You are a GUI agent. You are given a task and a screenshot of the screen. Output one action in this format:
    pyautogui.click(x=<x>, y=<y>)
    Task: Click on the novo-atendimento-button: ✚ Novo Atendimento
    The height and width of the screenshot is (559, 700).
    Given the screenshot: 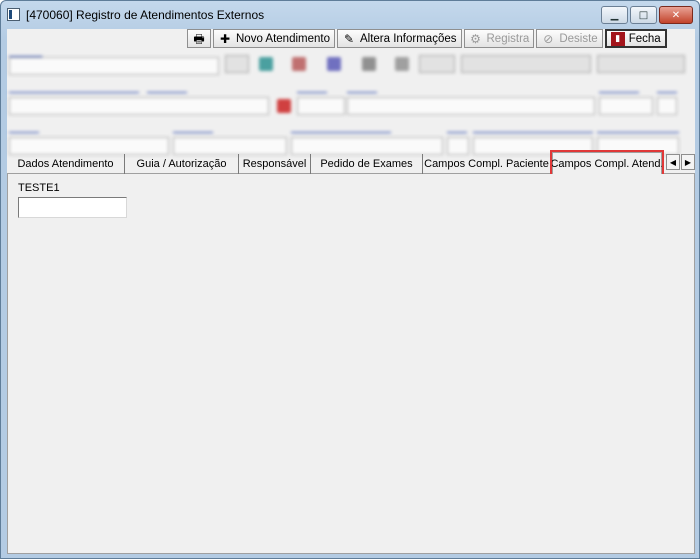 What is the action you would take?
    pyautogui.click(x=274, y=38)
    